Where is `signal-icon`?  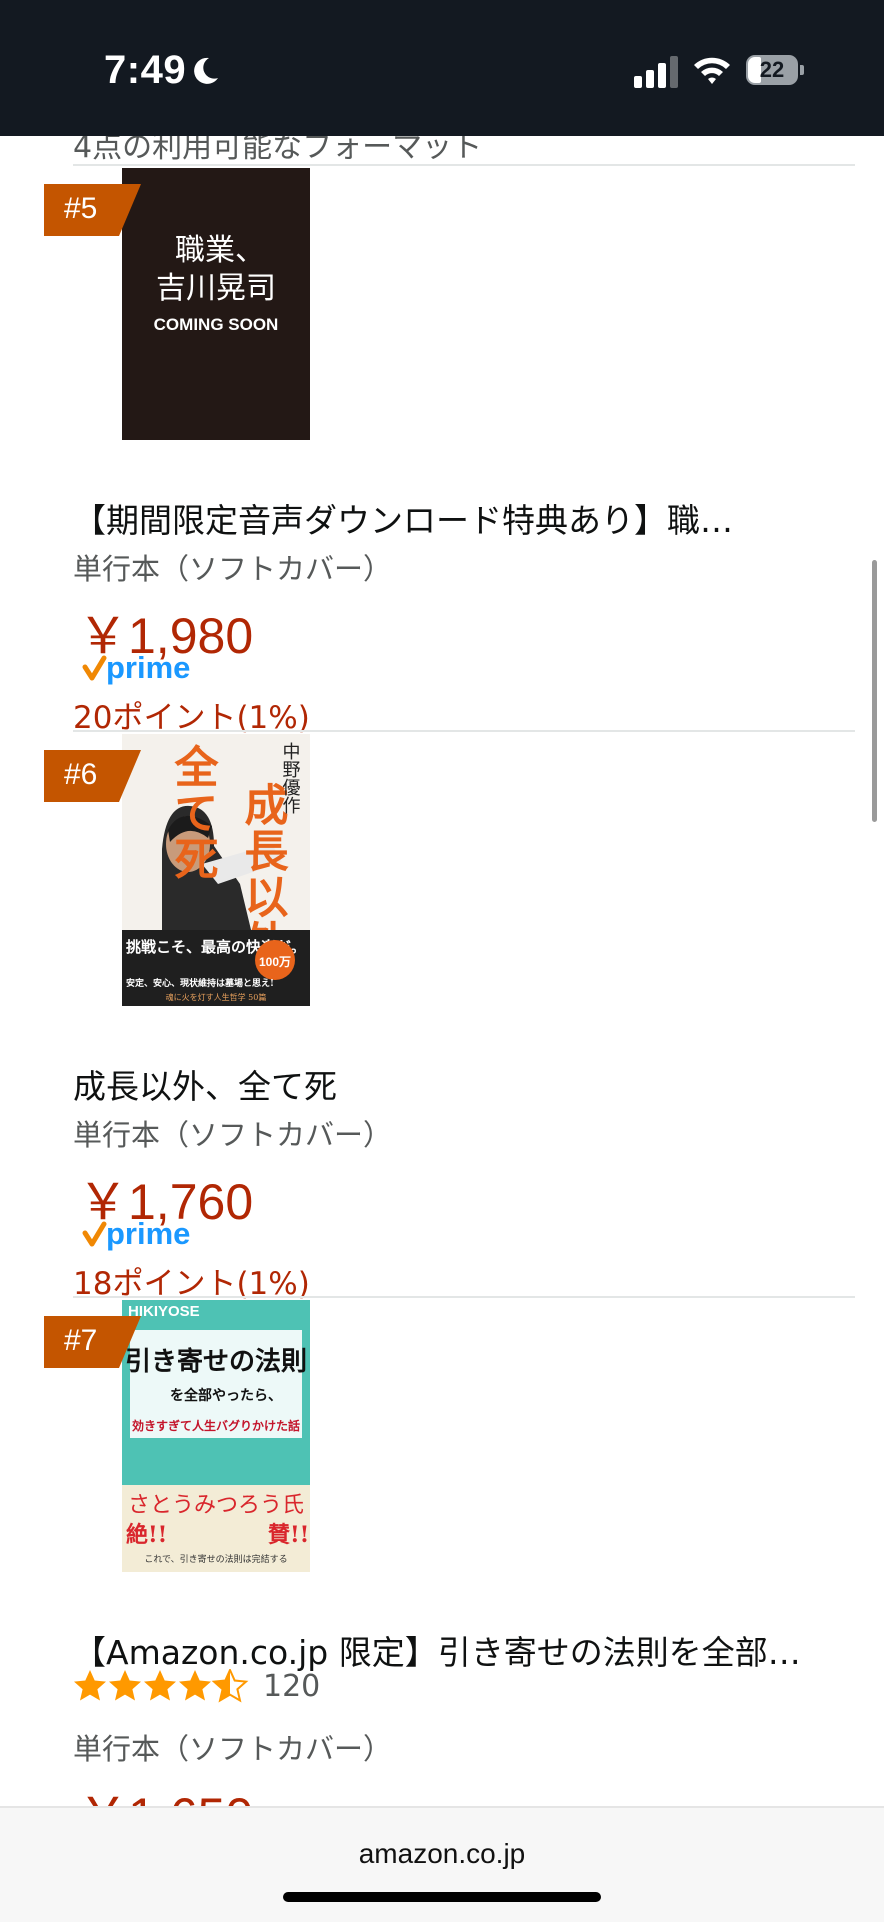
signal-icon is located at coordinates (656, 72).